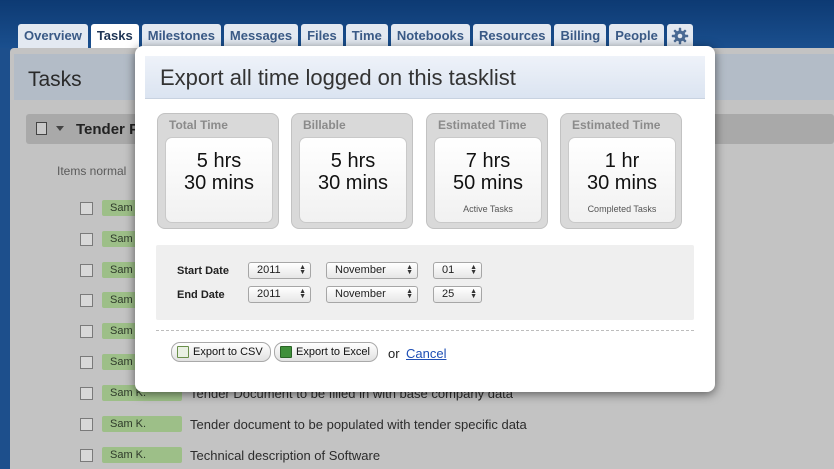  Describe the element at coordinates (285, 455) in the screenshot. I see `task-text: Technical description of Software` at that location.